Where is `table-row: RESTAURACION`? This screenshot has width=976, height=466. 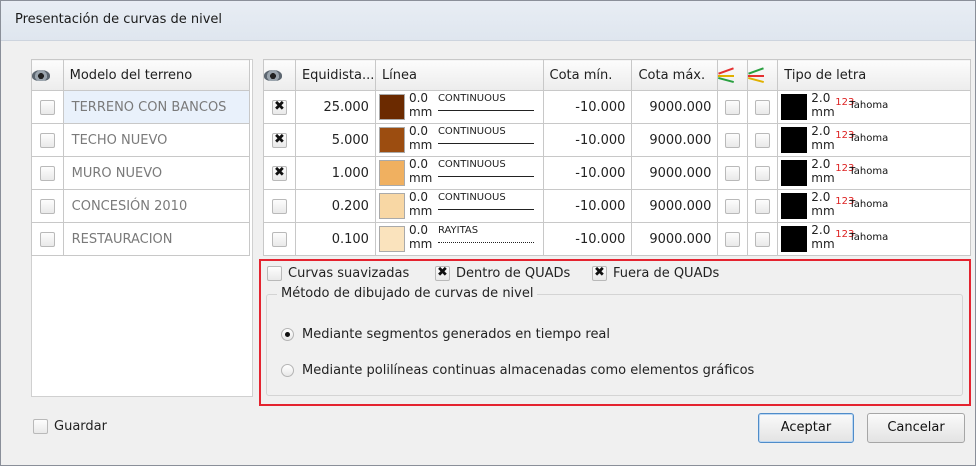 table-row: RESTAURACION is located at coordinates (141, 239).